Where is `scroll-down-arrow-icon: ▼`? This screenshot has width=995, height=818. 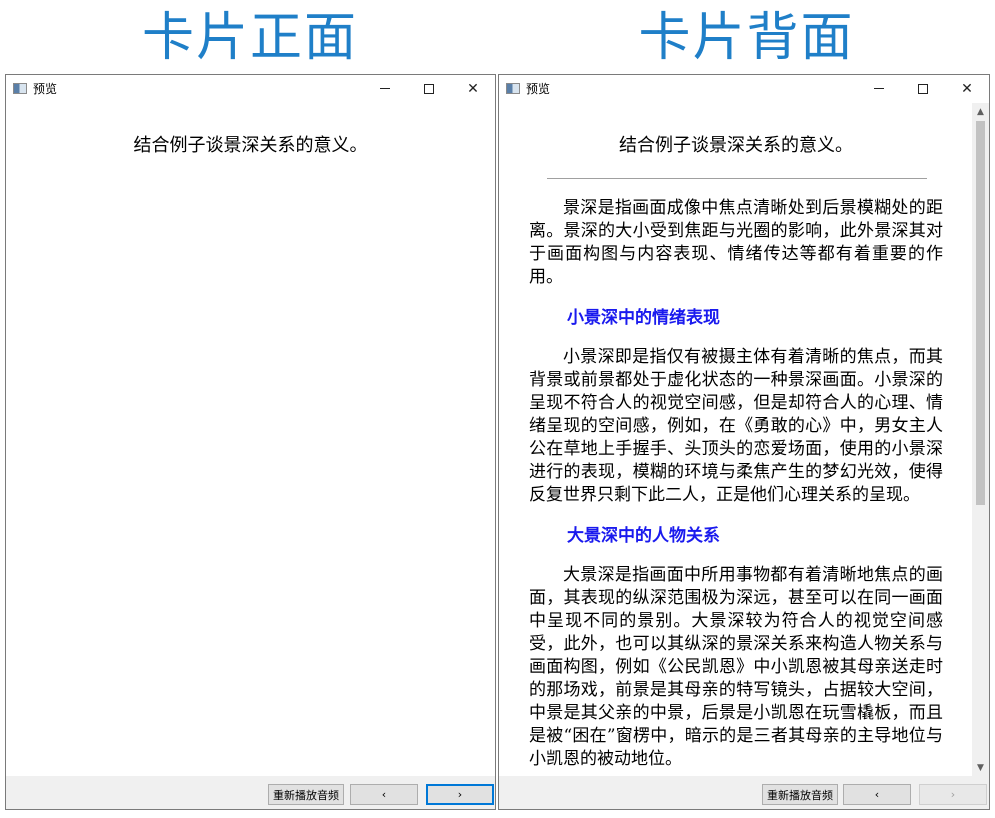
scroll-down-arrow-icon: ▼ is located at coordinates (980, 767).